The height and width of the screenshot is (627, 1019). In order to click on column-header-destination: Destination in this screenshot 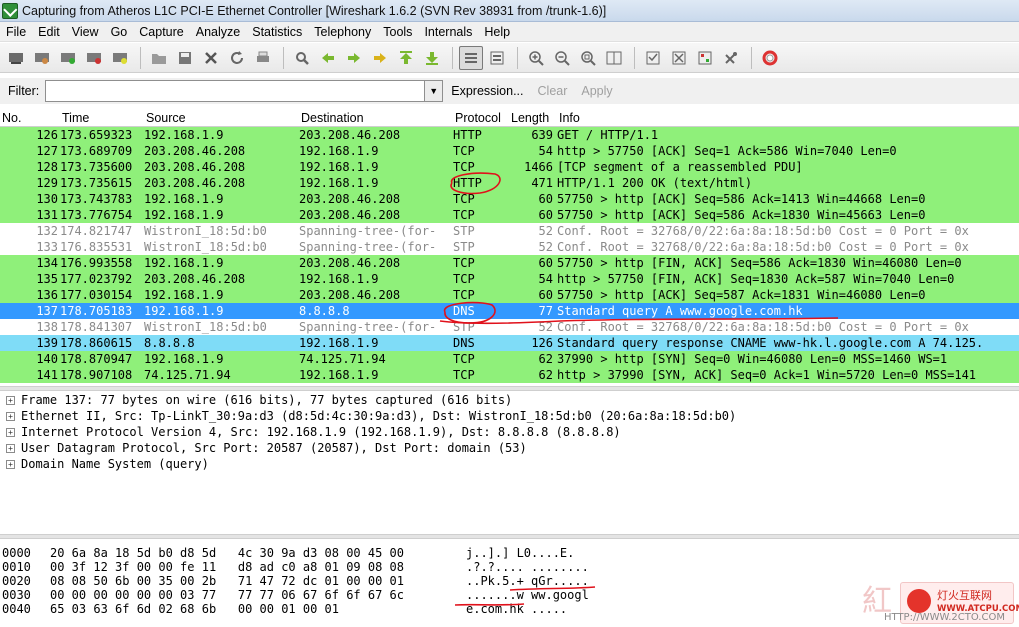, I will do `click(376, 118)`.